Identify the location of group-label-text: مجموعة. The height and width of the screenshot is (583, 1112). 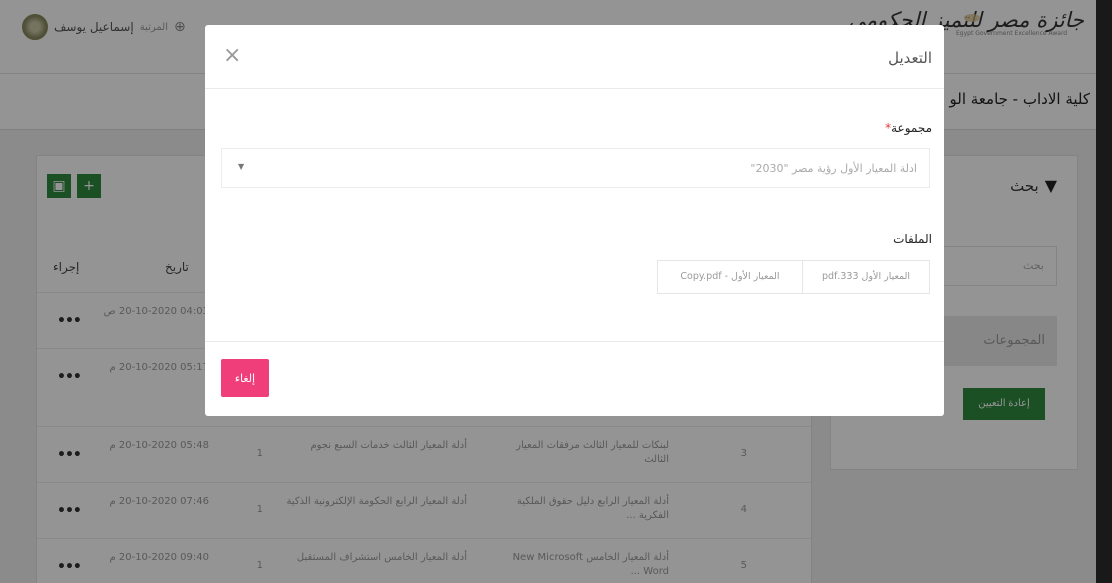
(911, 128).